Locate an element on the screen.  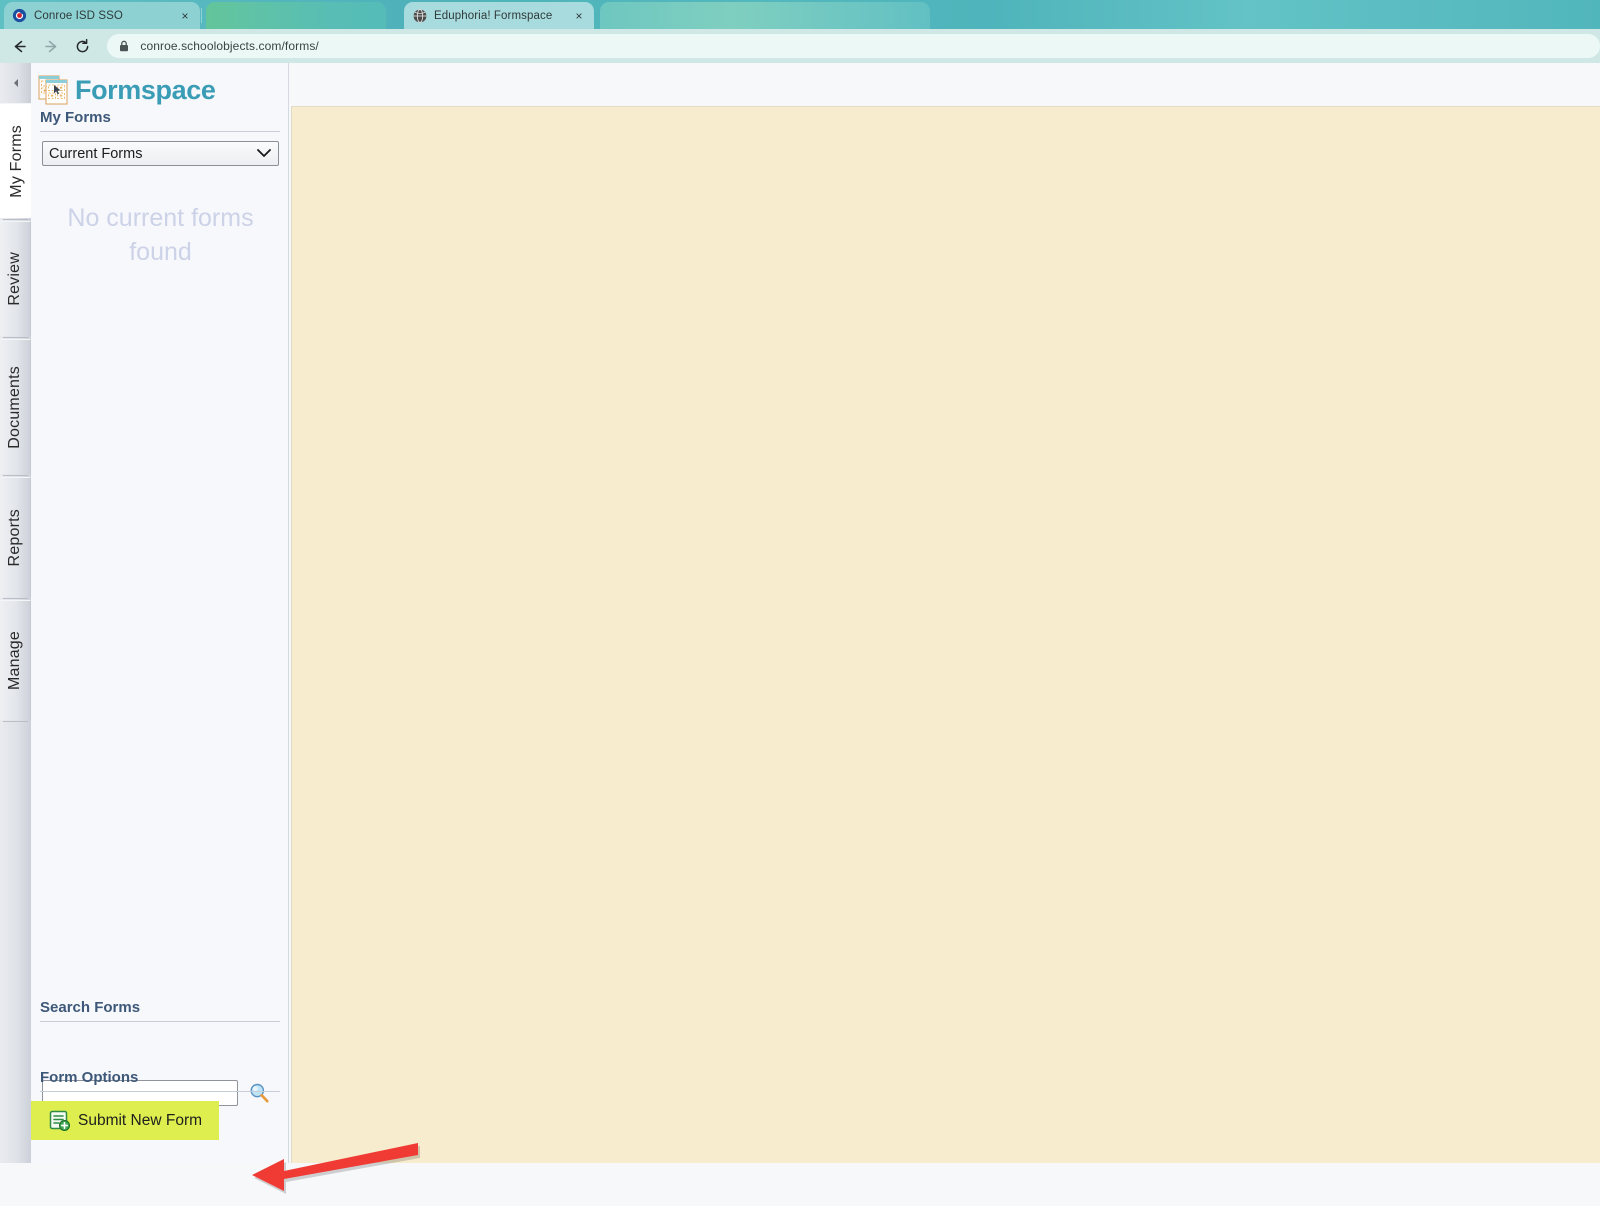
vertical-tab-rail: My Forms Review Documents Reports Manage is located at coordinates (16, 613).